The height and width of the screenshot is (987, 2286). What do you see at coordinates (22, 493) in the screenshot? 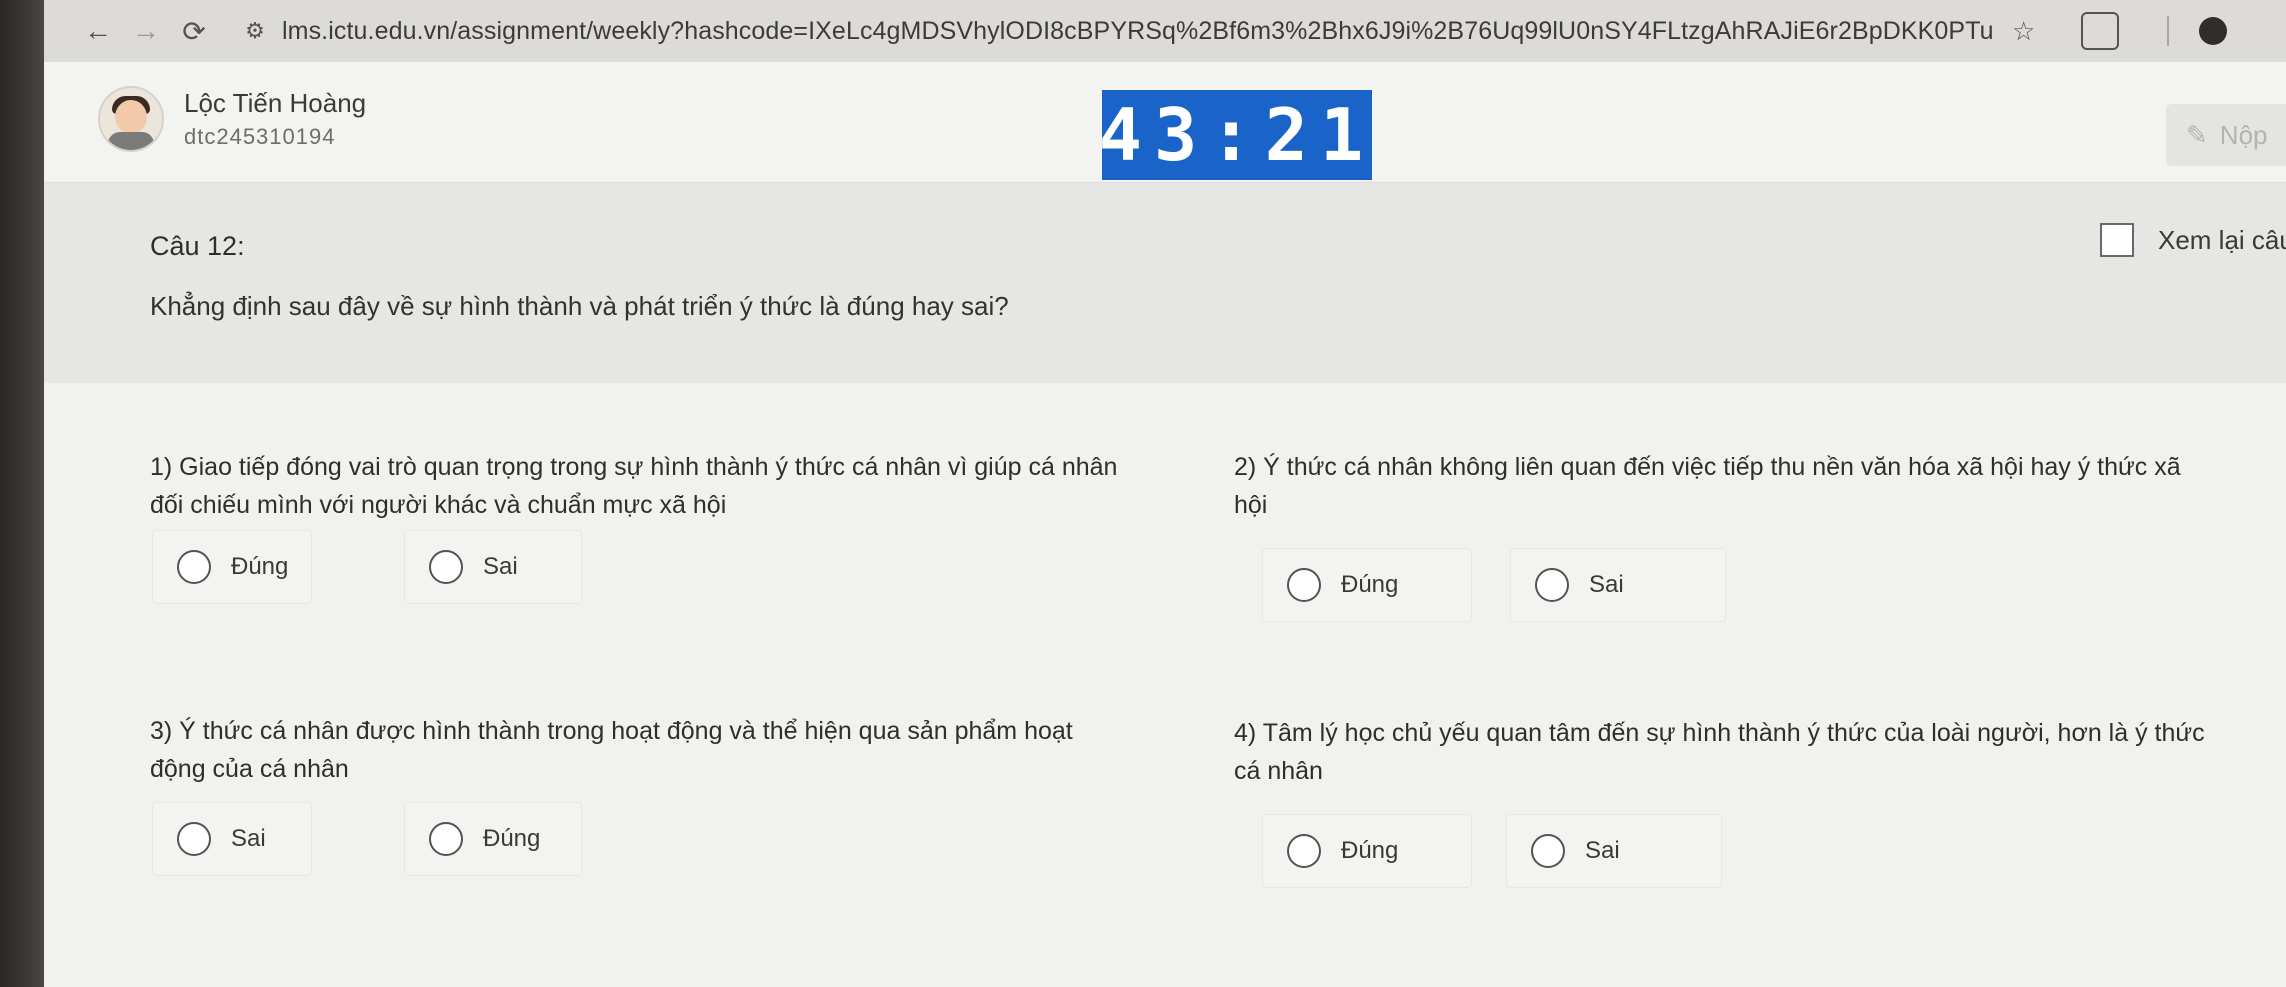
I see `monitor-bezel` at bounding box center [22, 493].